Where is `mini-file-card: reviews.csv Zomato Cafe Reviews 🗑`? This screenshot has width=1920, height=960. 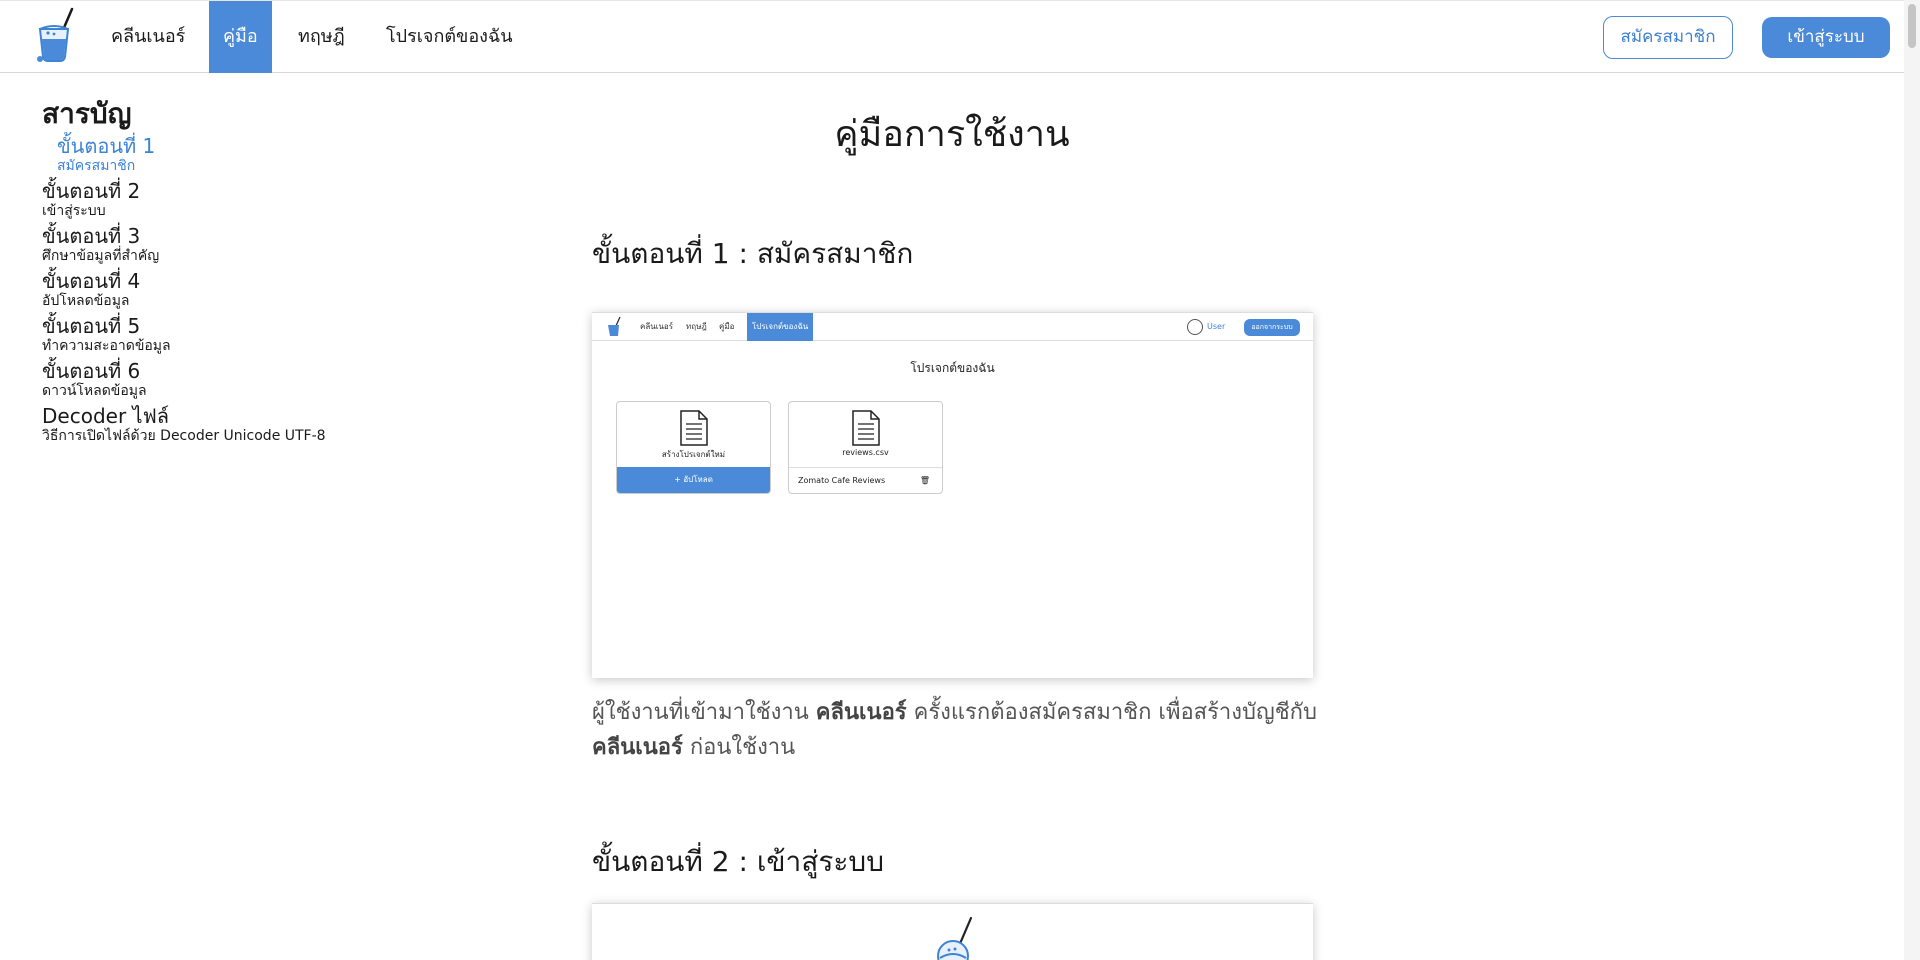 mini-file-card: reviews.csv Zomato Cafe Reviews 🗑 is located at coordinates (865, 447).